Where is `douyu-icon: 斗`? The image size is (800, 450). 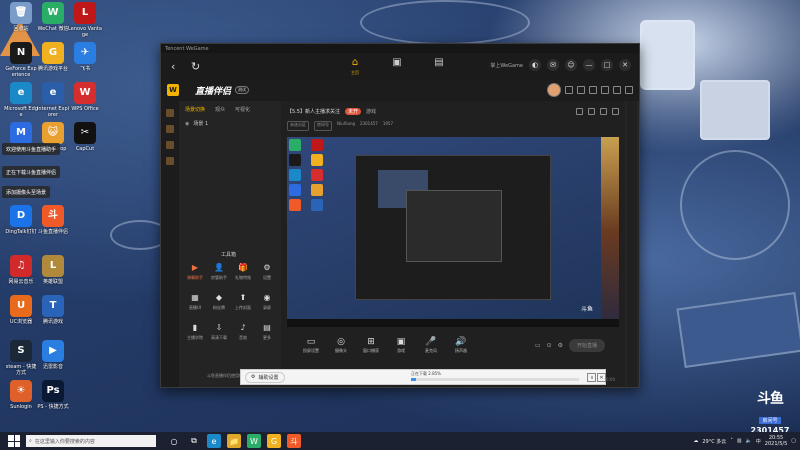
douyu-icon: 斗 is located at coordinates (294, 441).